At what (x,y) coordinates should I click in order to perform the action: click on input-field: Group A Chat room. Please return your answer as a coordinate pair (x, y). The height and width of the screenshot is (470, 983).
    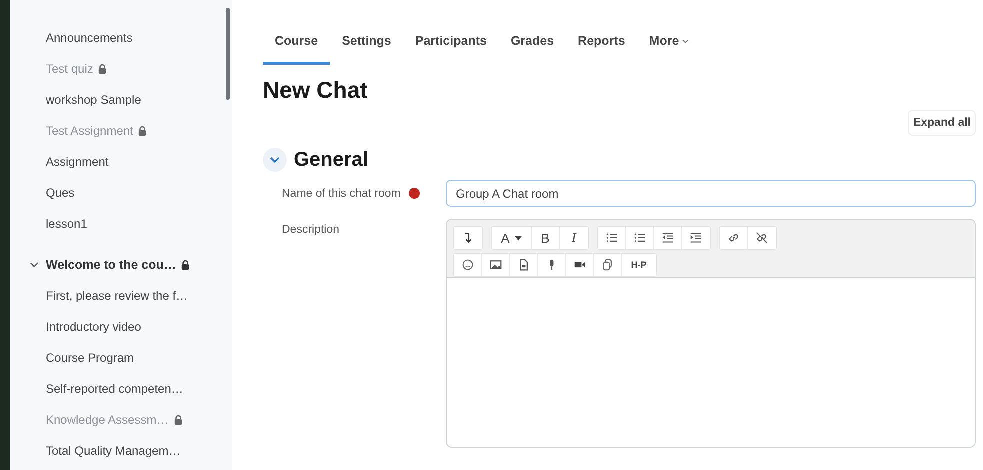
    Looking at the image, I should click on (711, 193).